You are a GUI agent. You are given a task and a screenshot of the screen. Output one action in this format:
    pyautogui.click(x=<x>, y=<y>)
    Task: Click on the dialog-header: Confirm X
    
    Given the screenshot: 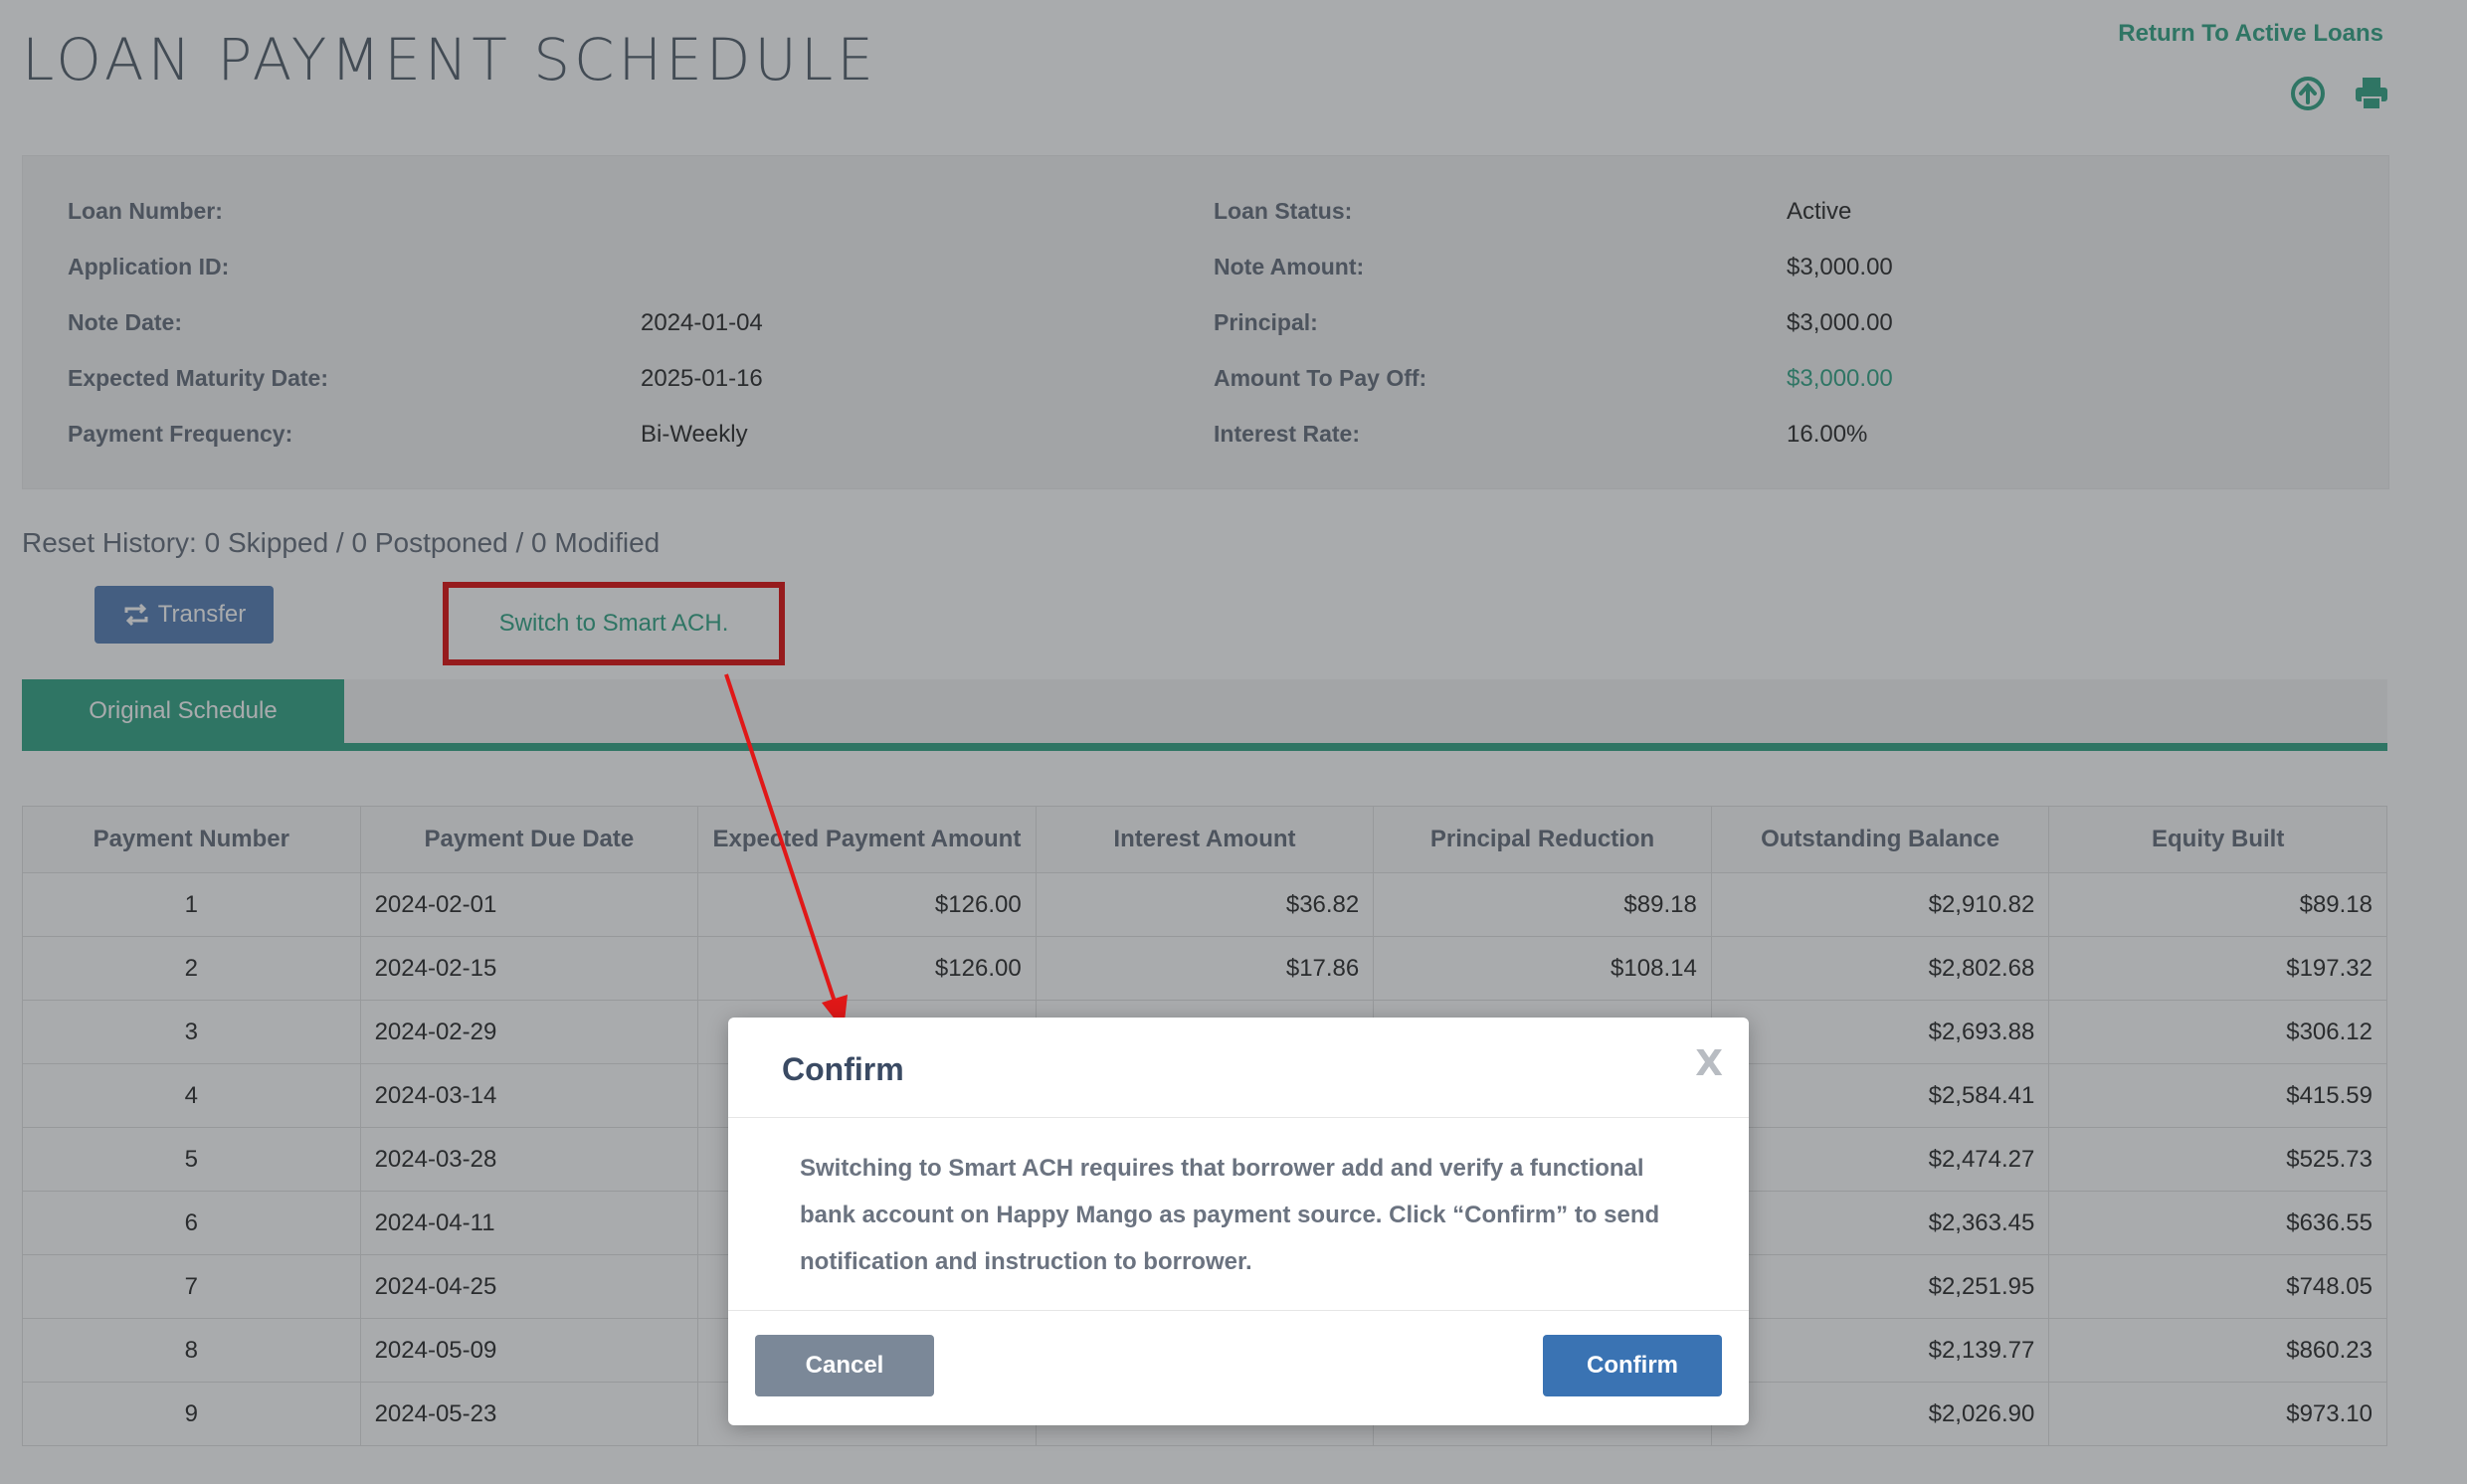 What is the action you would take?
    pyautogui.click(x=1239, y=1068)
    